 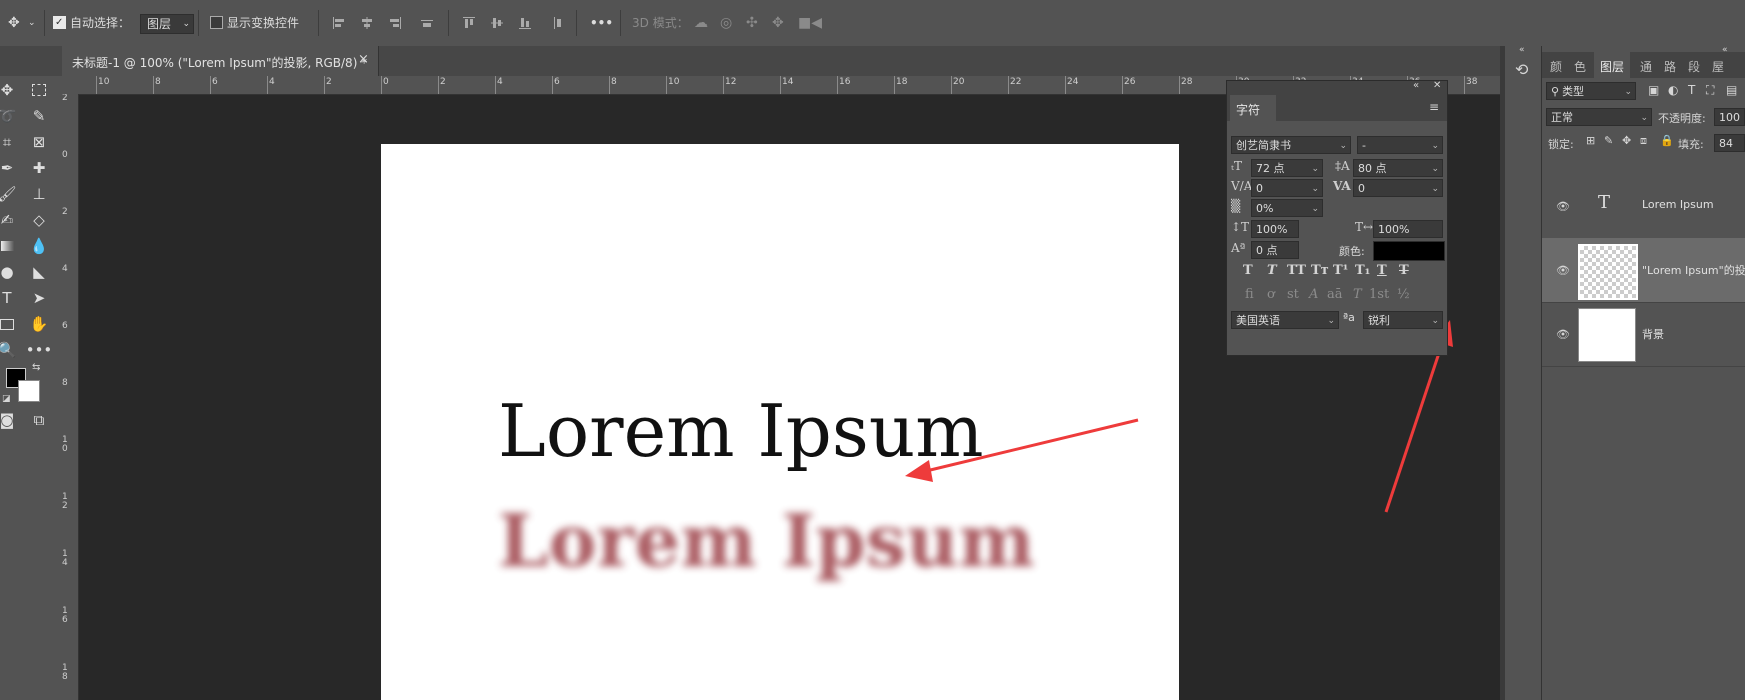 What do you see at coordinates (1275, 250) in the screenshot?
I see `baseline-shift-field: 0 点` at bounding box center [1275, 250].